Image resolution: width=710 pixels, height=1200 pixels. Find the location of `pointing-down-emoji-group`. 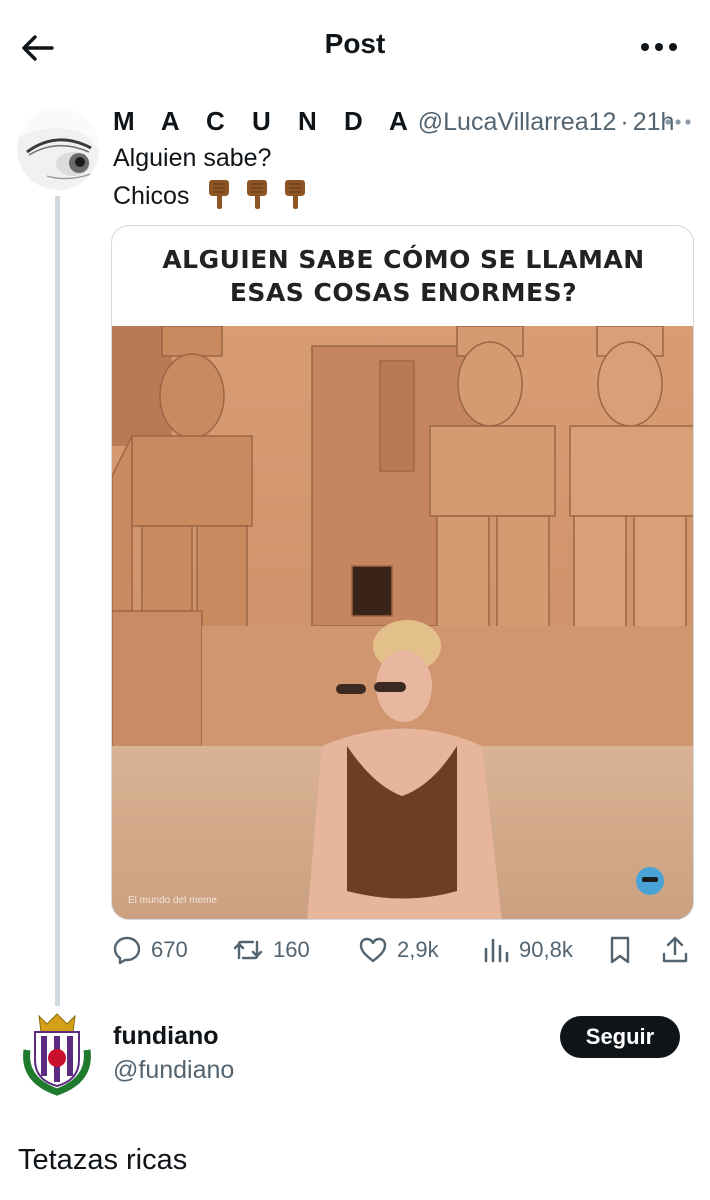

pointing-down-emoji-group is located at coordinates (257, 194).